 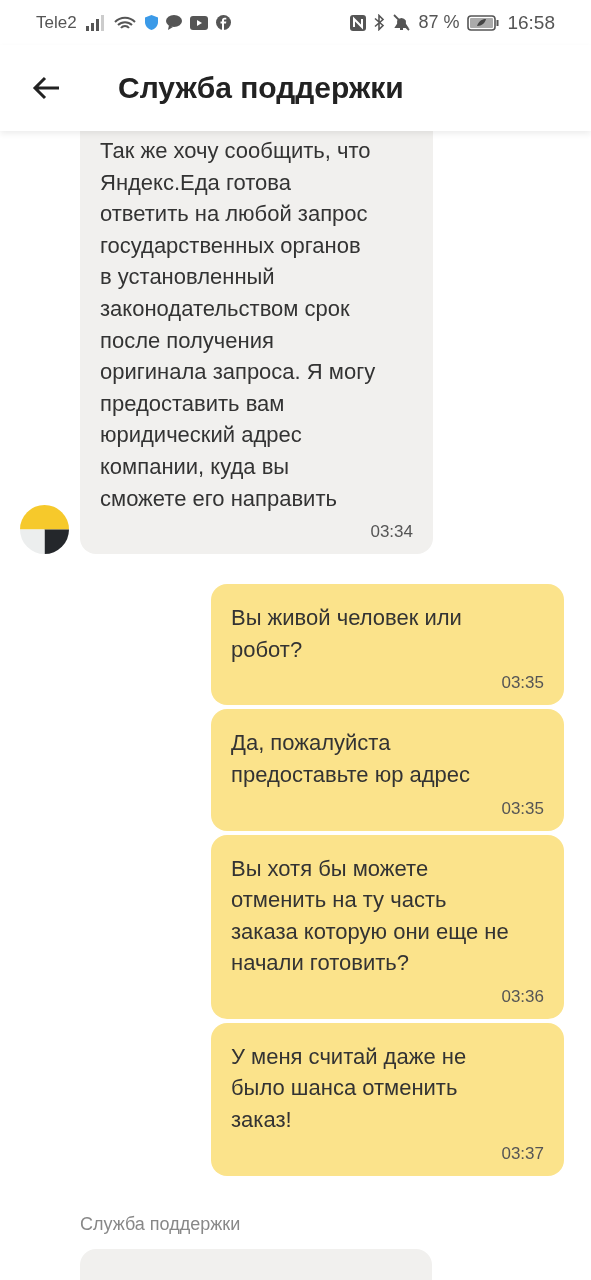 What do you see at coordinates (347, 634) in the screenshot?
I see `message-text: Вы живой человек или робот?` at bounding box center [347, 634].